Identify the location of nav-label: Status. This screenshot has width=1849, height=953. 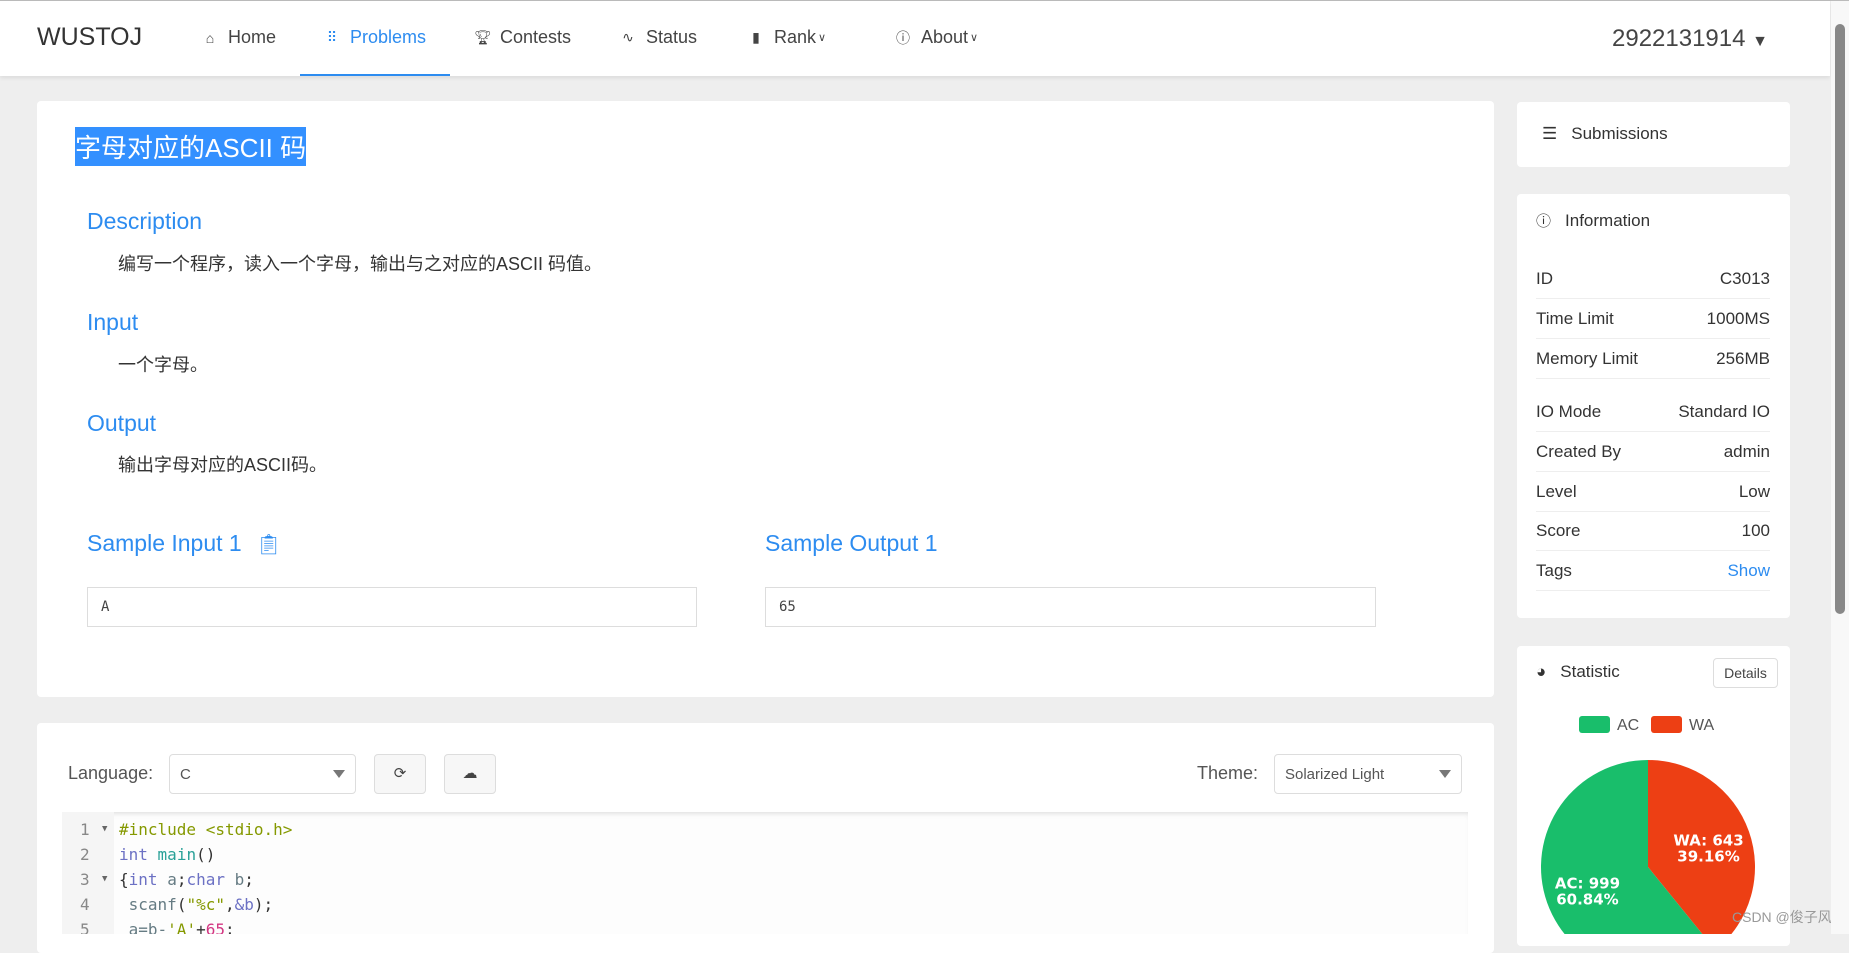
(672, 37).